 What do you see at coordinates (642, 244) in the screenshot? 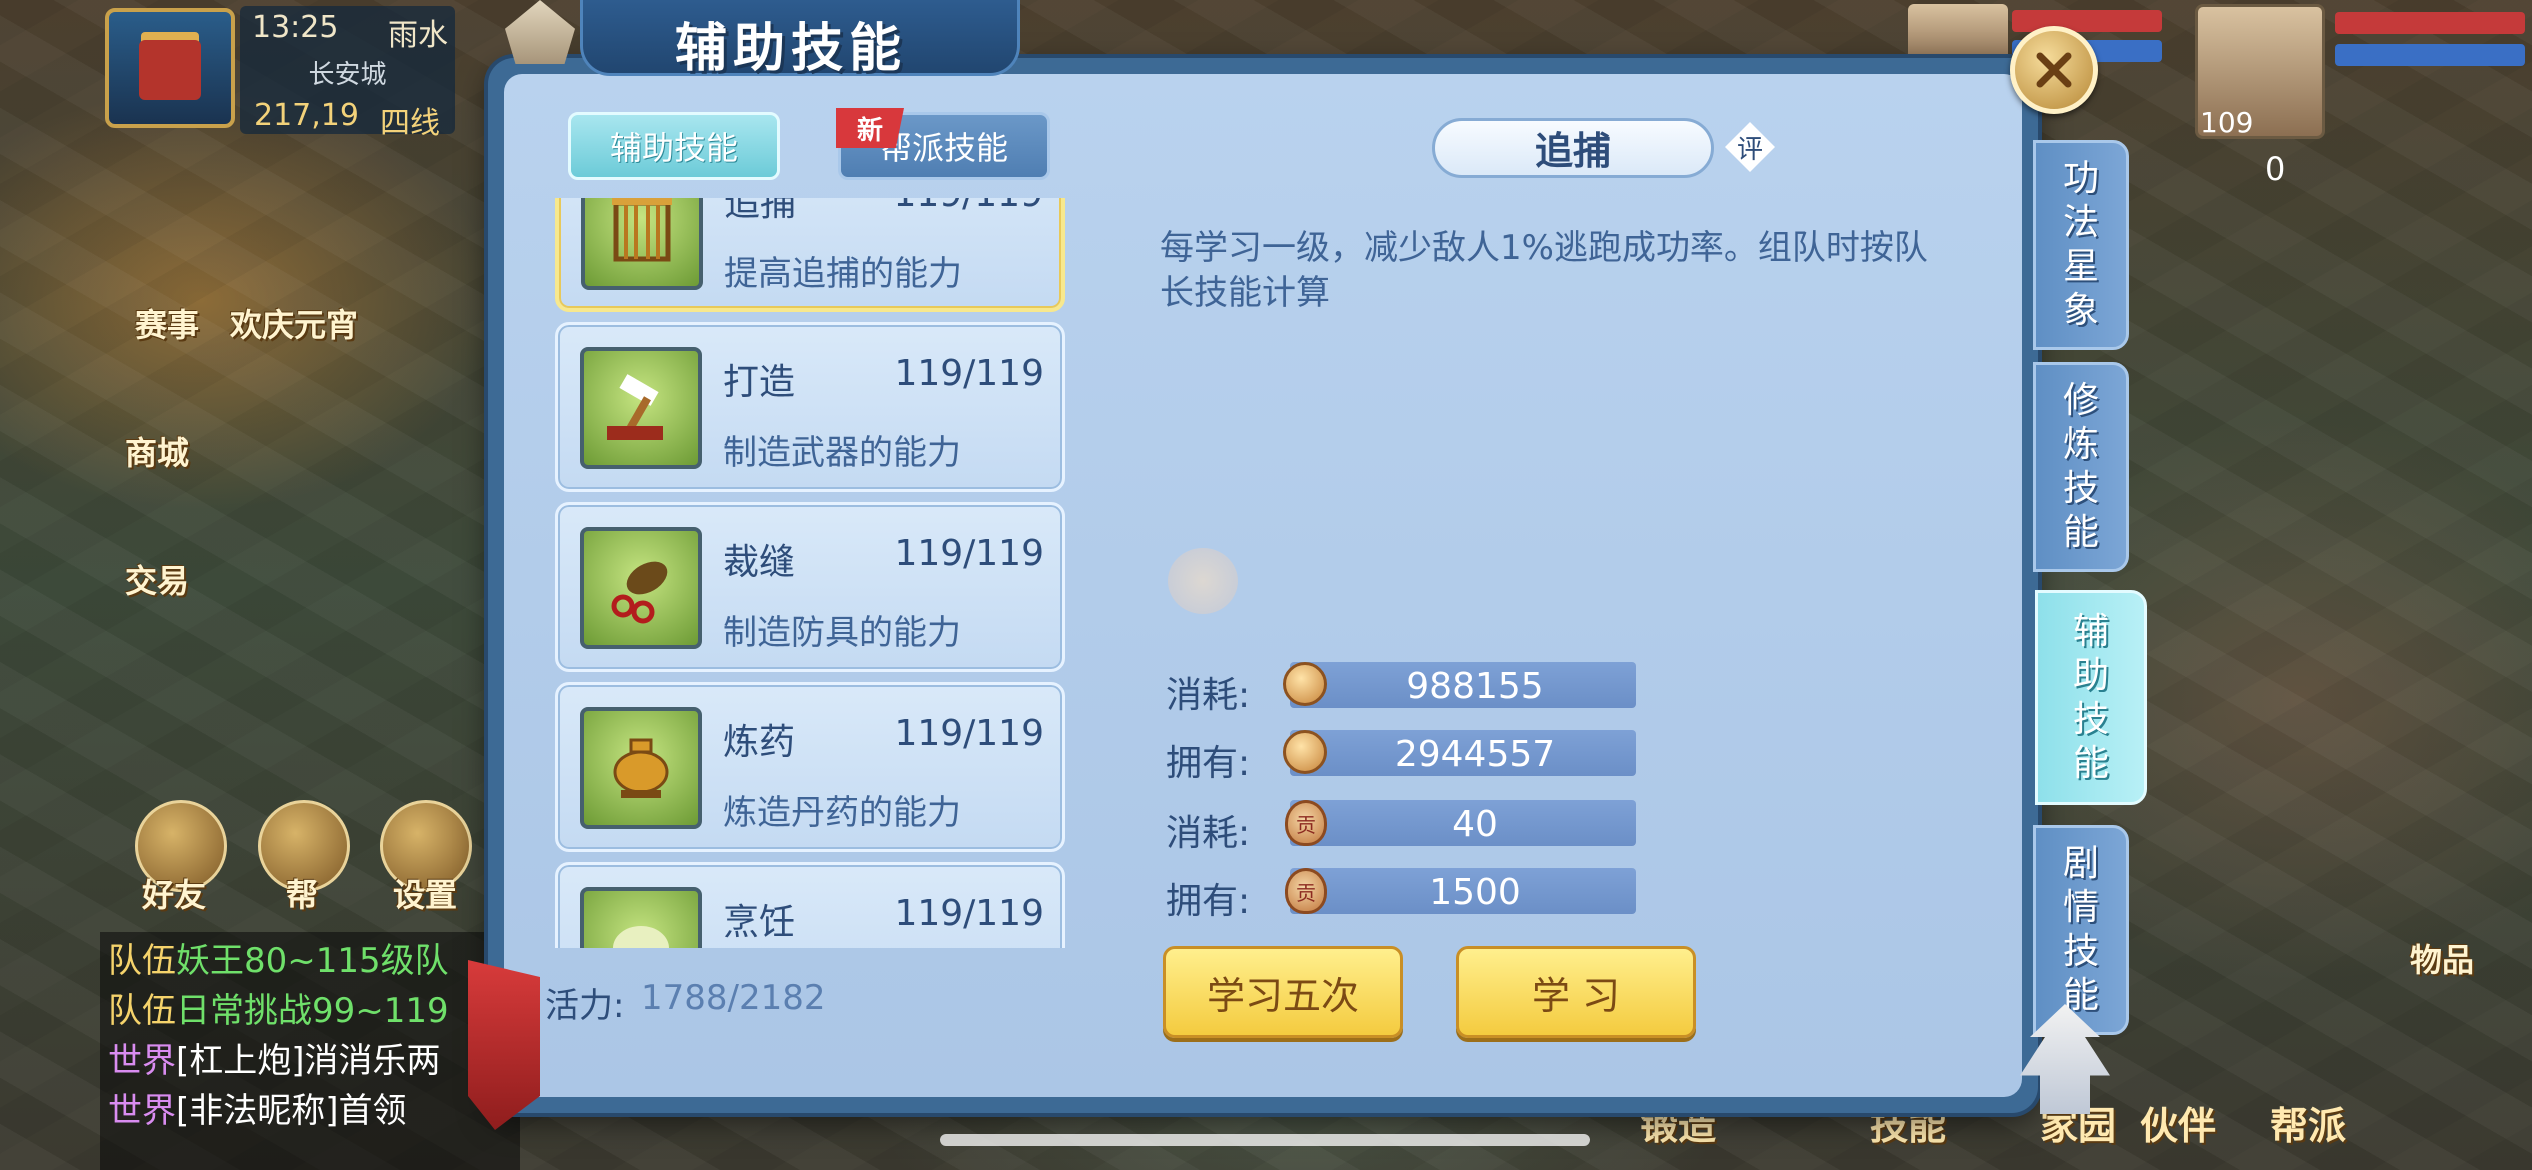
I see `cage-icon` at bounding box center [642, 244].